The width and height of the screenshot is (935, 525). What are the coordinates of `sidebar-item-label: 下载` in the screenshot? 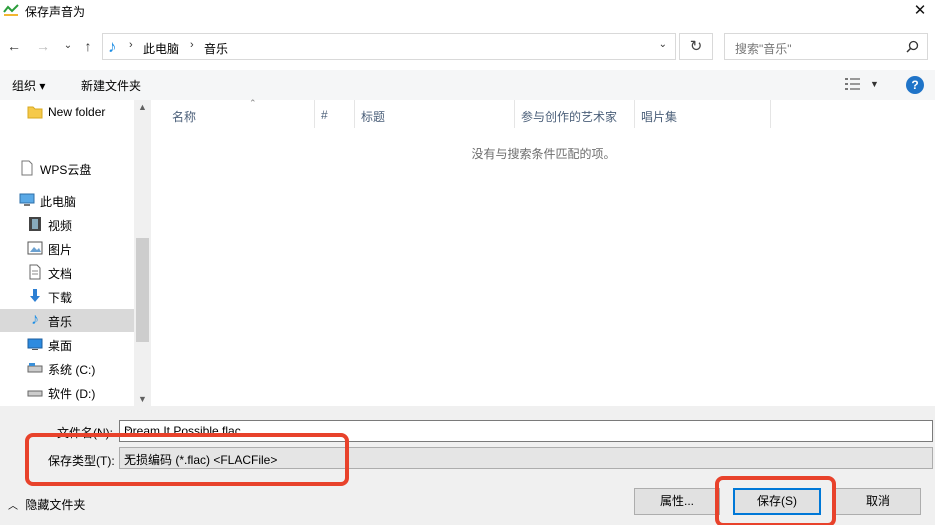 It's located at (60, 298).